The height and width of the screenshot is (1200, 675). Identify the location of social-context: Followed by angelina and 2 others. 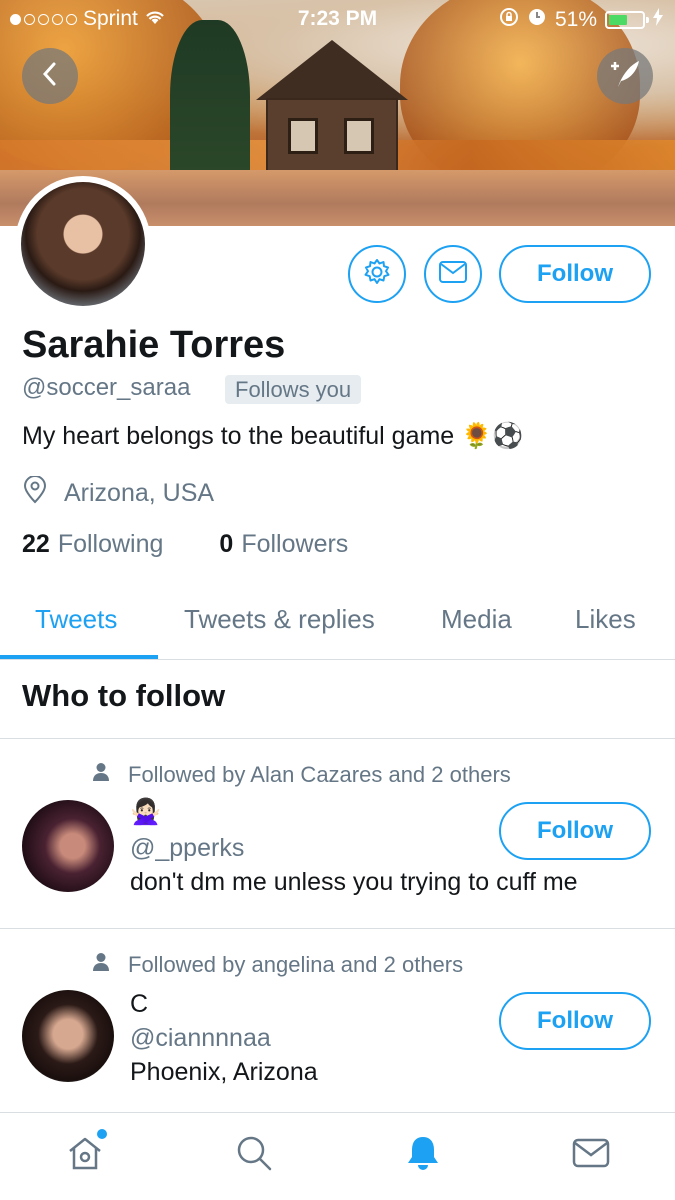
(277, 965).